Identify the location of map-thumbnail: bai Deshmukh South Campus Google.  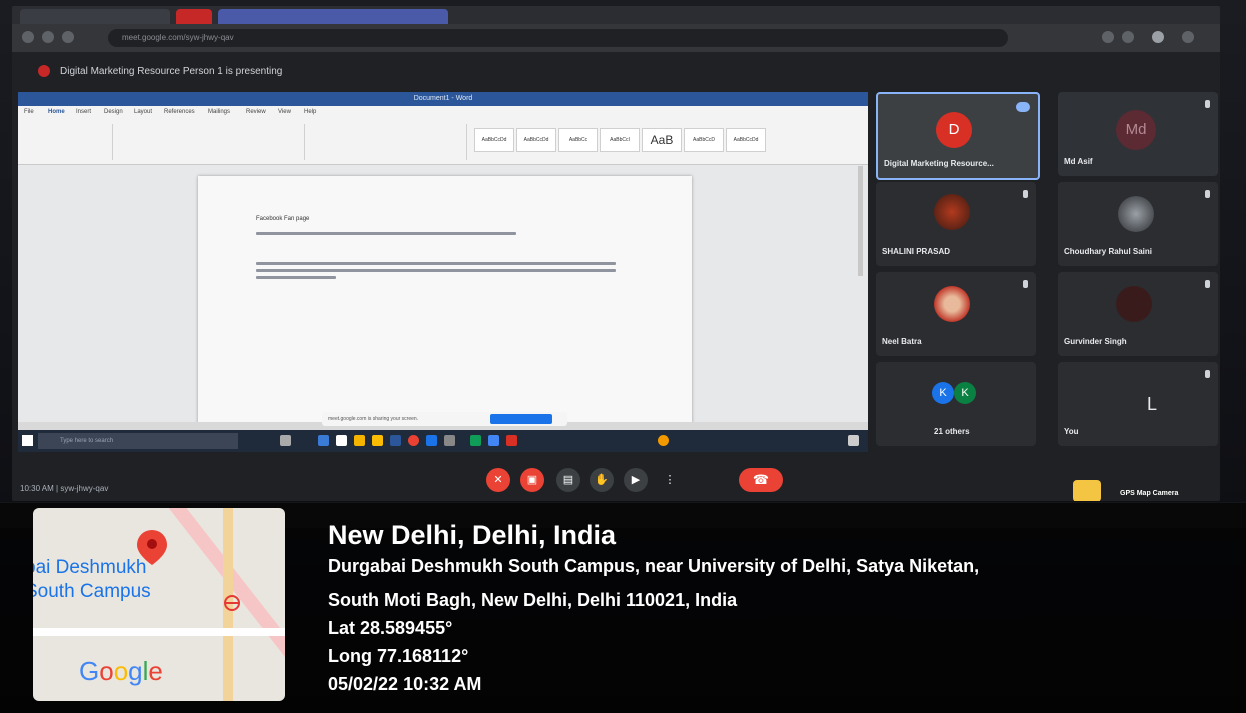
(159, 604).